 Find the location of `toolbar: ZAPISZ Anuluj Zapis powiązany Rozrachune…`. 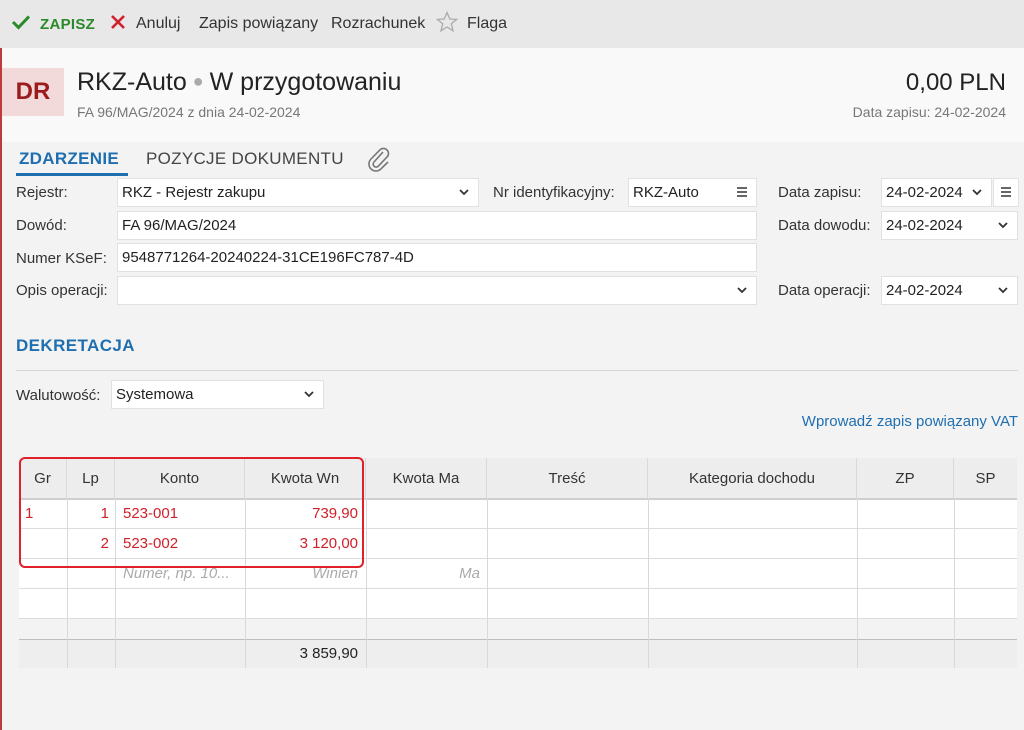

toolbar: ZAPISZ Anuluj Zapis powiązany Rozrachune… is located at coordinates (512, 24).